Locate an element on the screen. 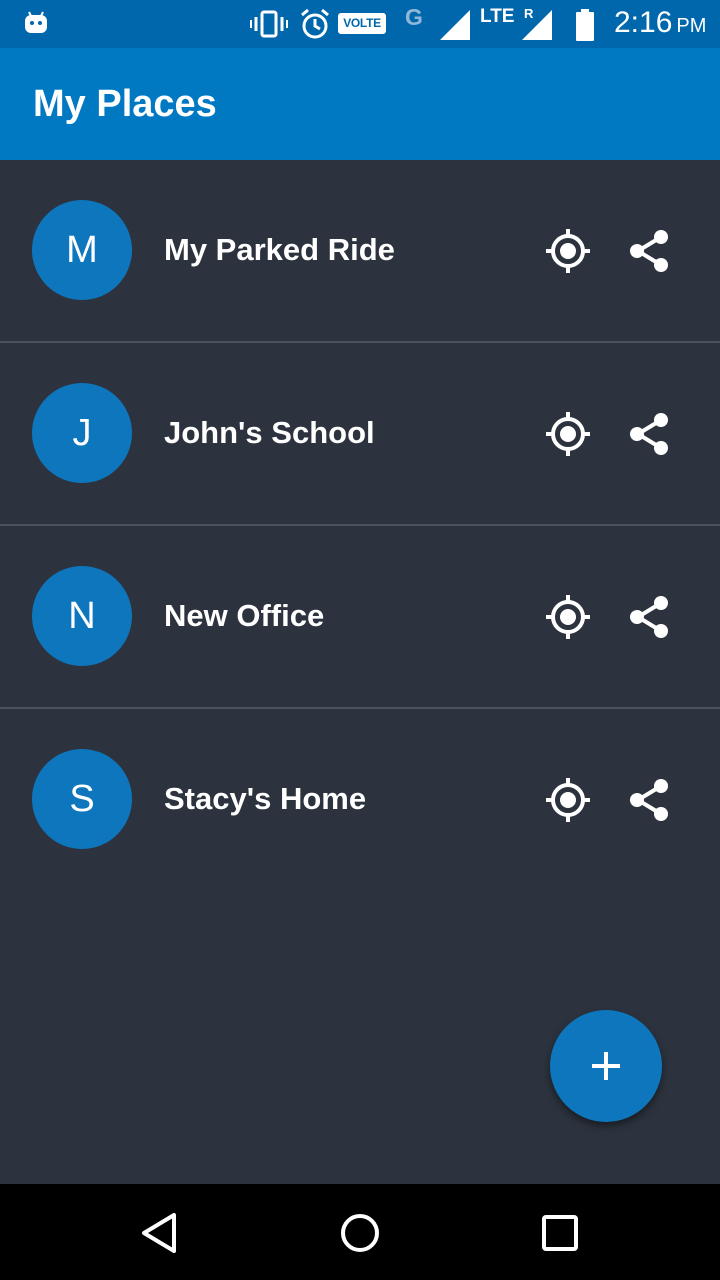 This screenshot has height=1280, width=720. recents-button is located at coordinates (560, 1233).